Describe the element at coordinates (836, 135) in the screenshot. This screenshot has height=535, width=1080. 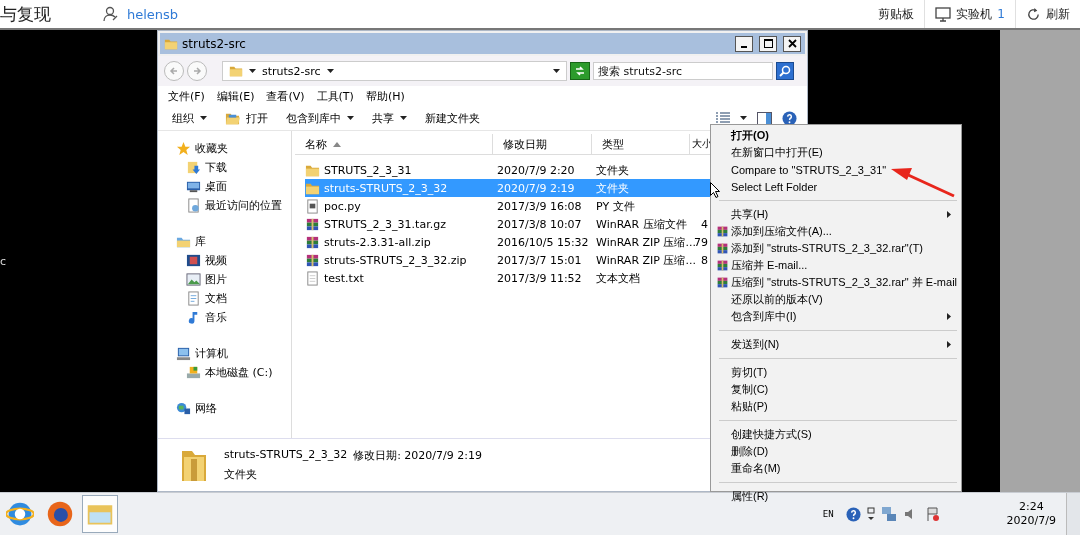
I see `menu-item: 打开(O)` at that location.